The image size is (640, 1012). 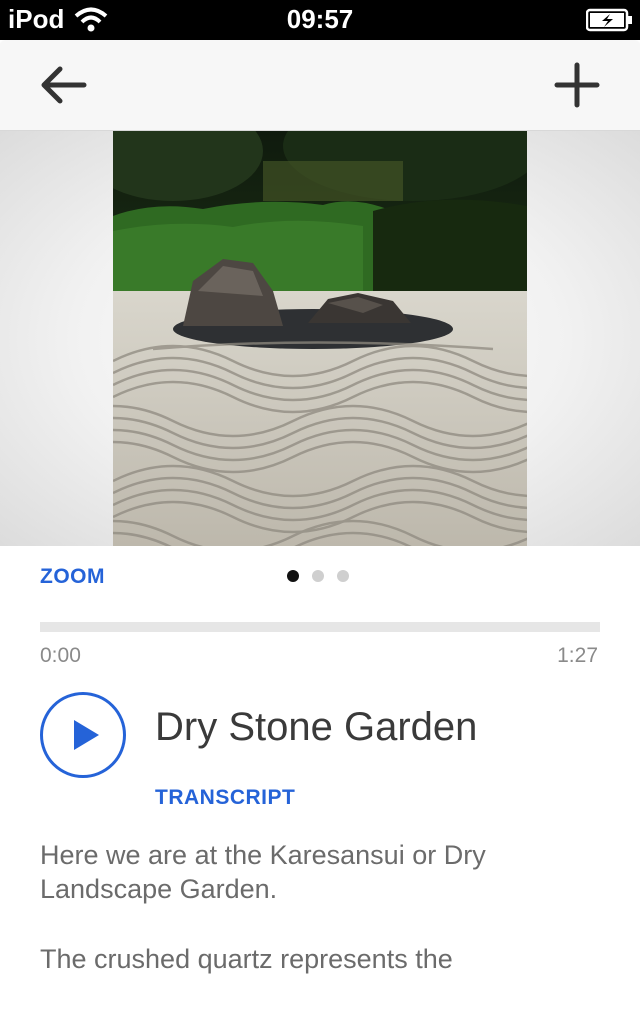 What do you see at coordinates (320, 627) in the screenshot?
I see `audio-progress-bar` at bounding box center [320, 627].